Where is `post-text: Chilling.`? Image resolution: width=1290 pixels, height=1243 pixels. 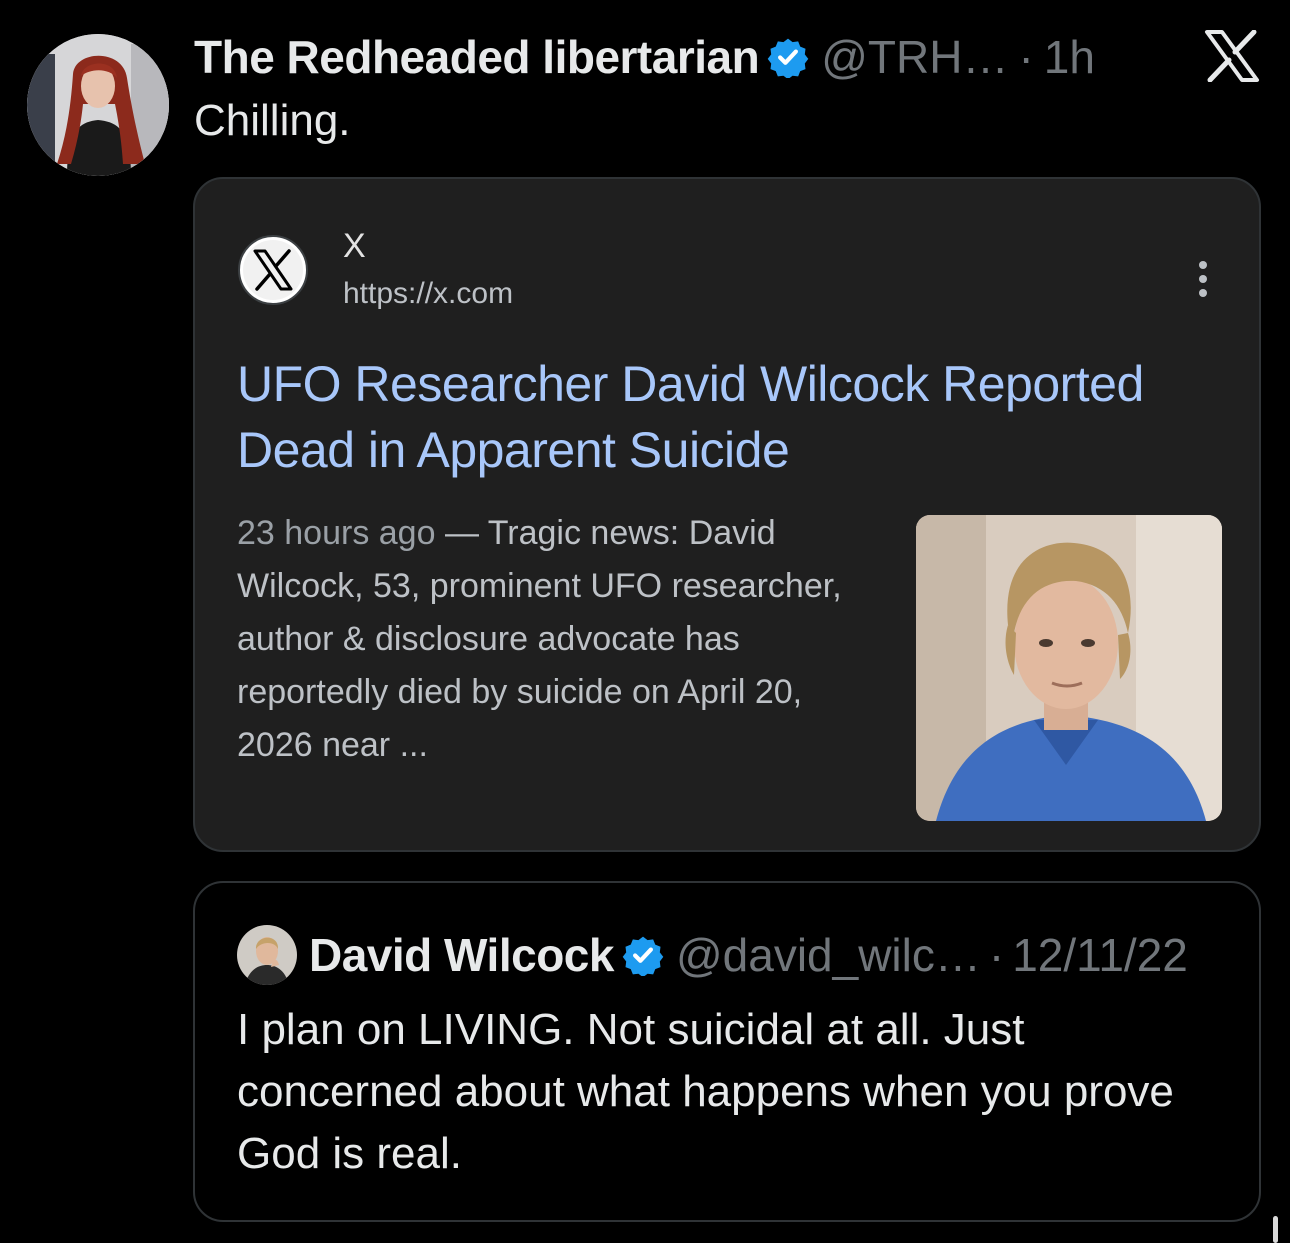 post-text: Chilling. is located at coordinates (272, 120).